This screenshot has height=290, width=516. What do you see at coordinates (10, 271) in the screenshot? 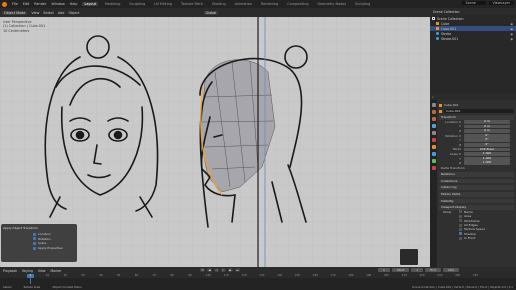
I see `menu-playback: Playback` at bounding box center [10, 271].